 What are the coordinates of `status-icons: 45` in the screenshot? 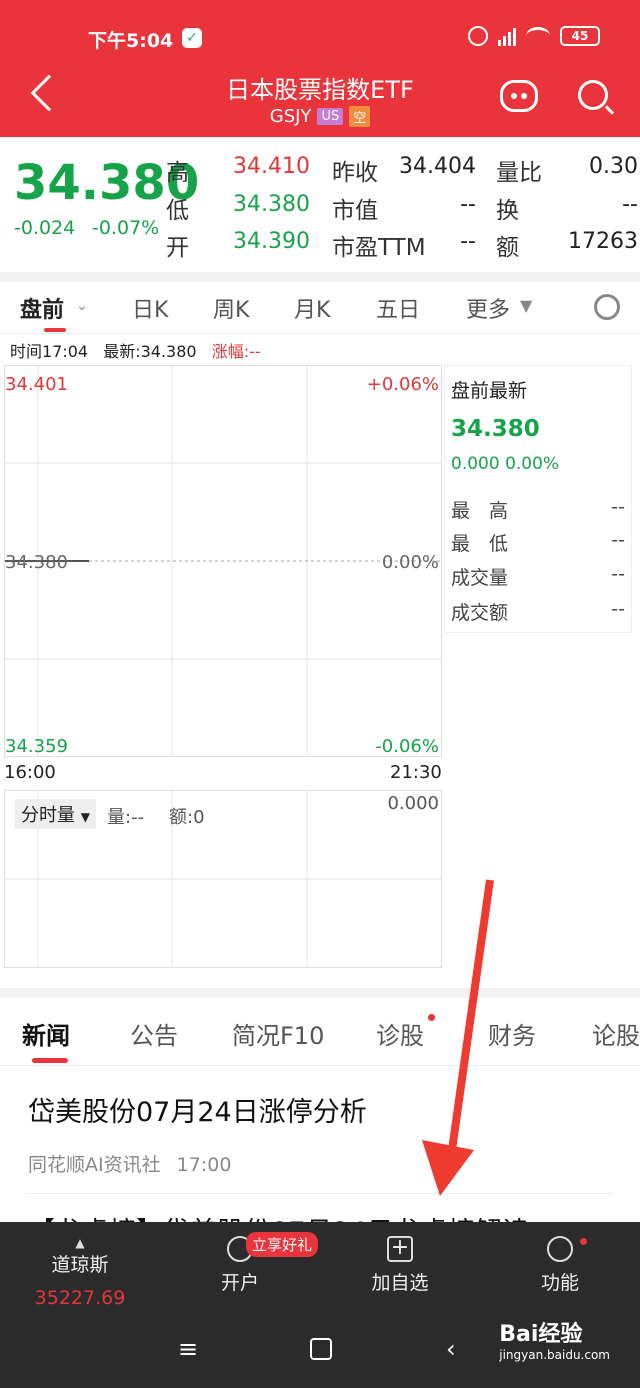 It's located at (534, 36).